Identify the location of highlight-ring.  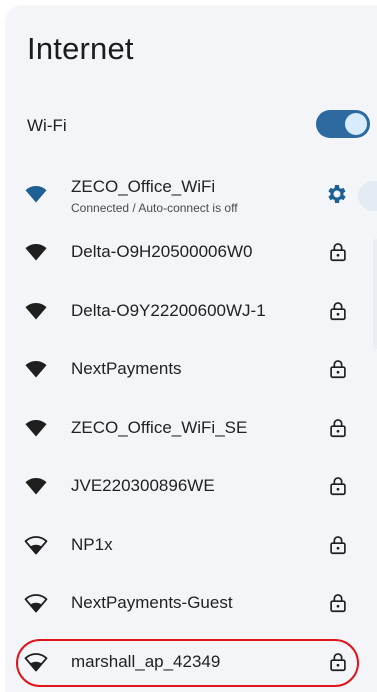
(187, 663).